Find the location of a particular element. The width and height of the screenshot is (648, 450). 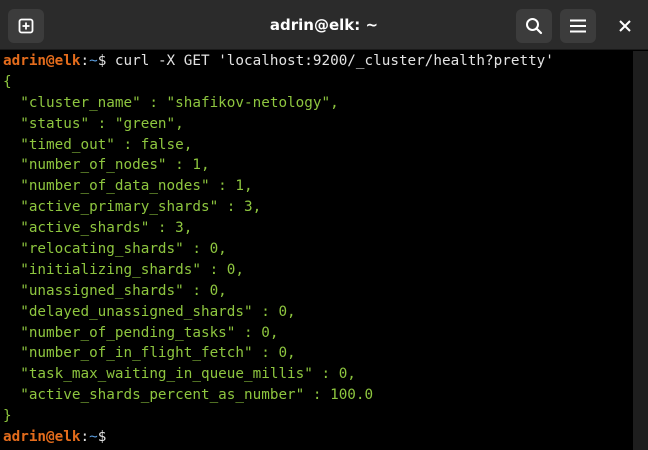

output-line: "status" : "green", is located at coordinates (93, 123).